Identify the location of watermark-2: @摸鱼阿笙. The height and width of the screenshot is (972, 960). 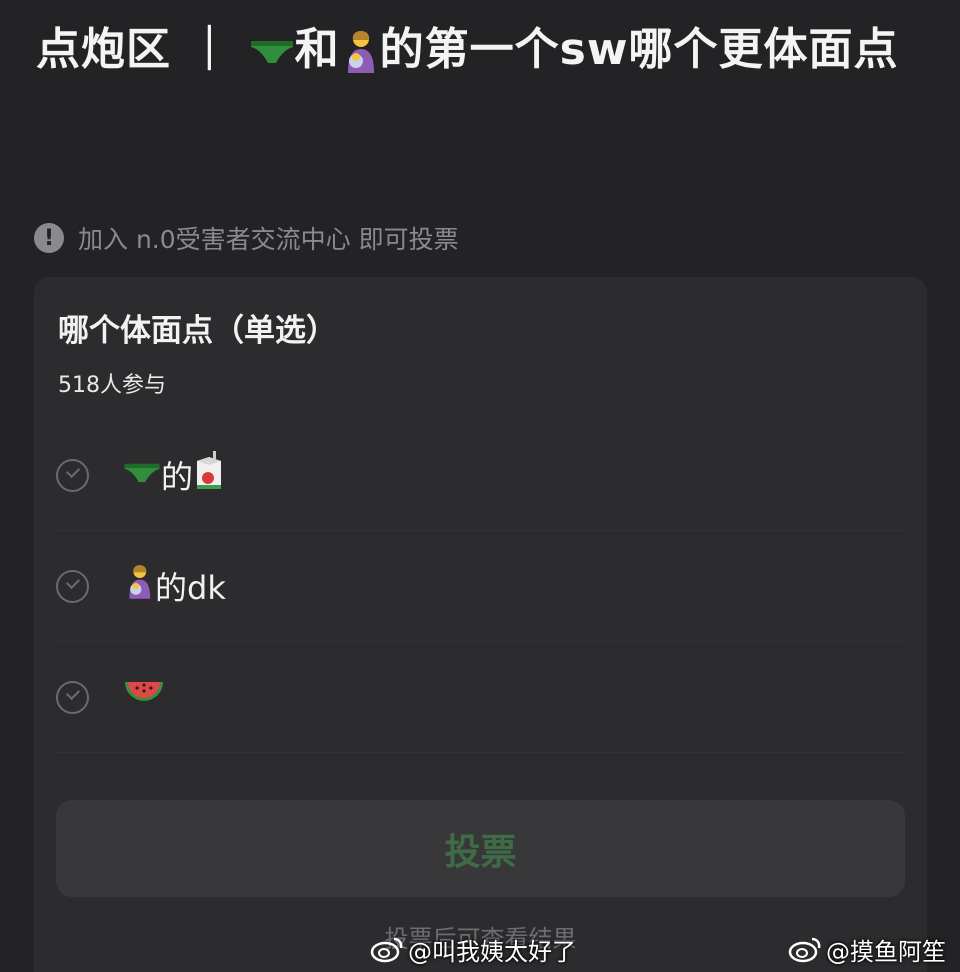
(867, 949).